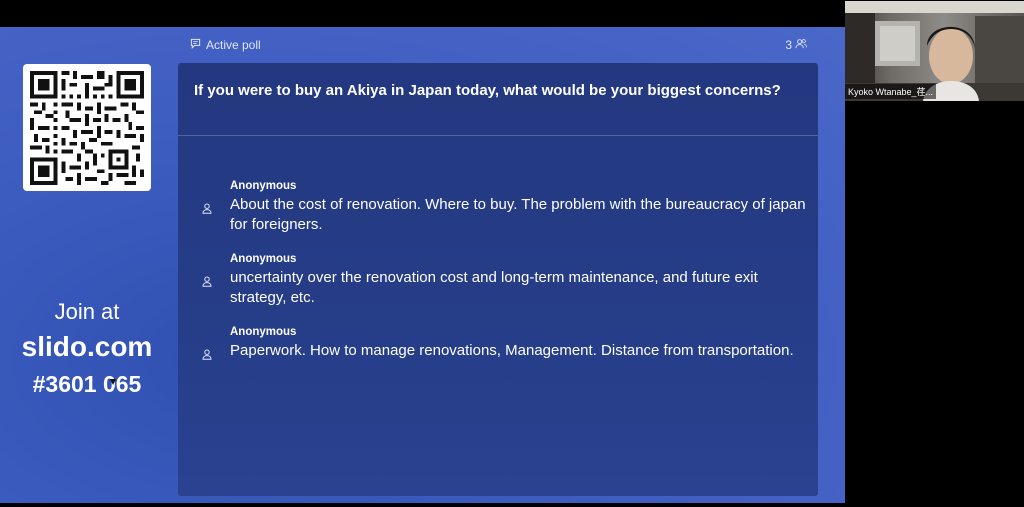 This screenshot has width=1024, height=507. Describe the element at coordinates (87, 127) in the screenshot. I see `qr-code` at that location.